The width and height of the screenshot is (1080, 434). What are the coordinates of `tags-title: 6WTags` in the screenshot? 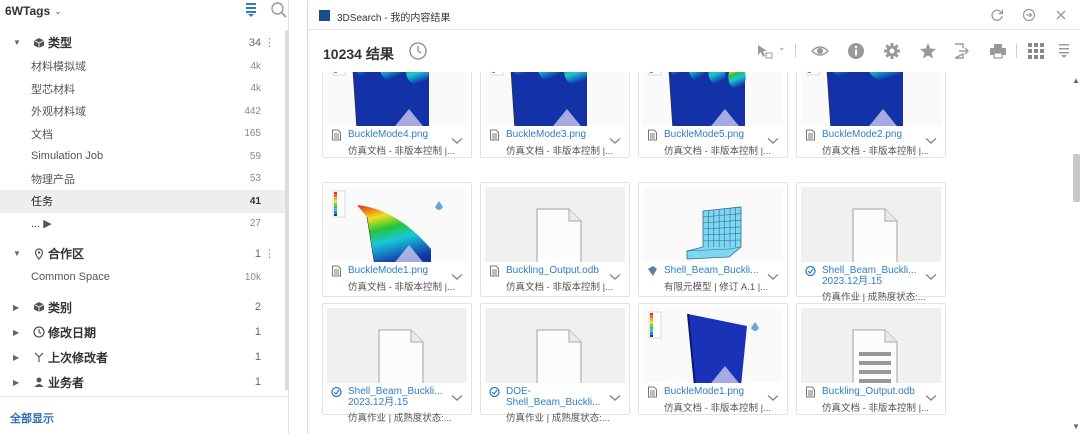 It's located at (27, 11).